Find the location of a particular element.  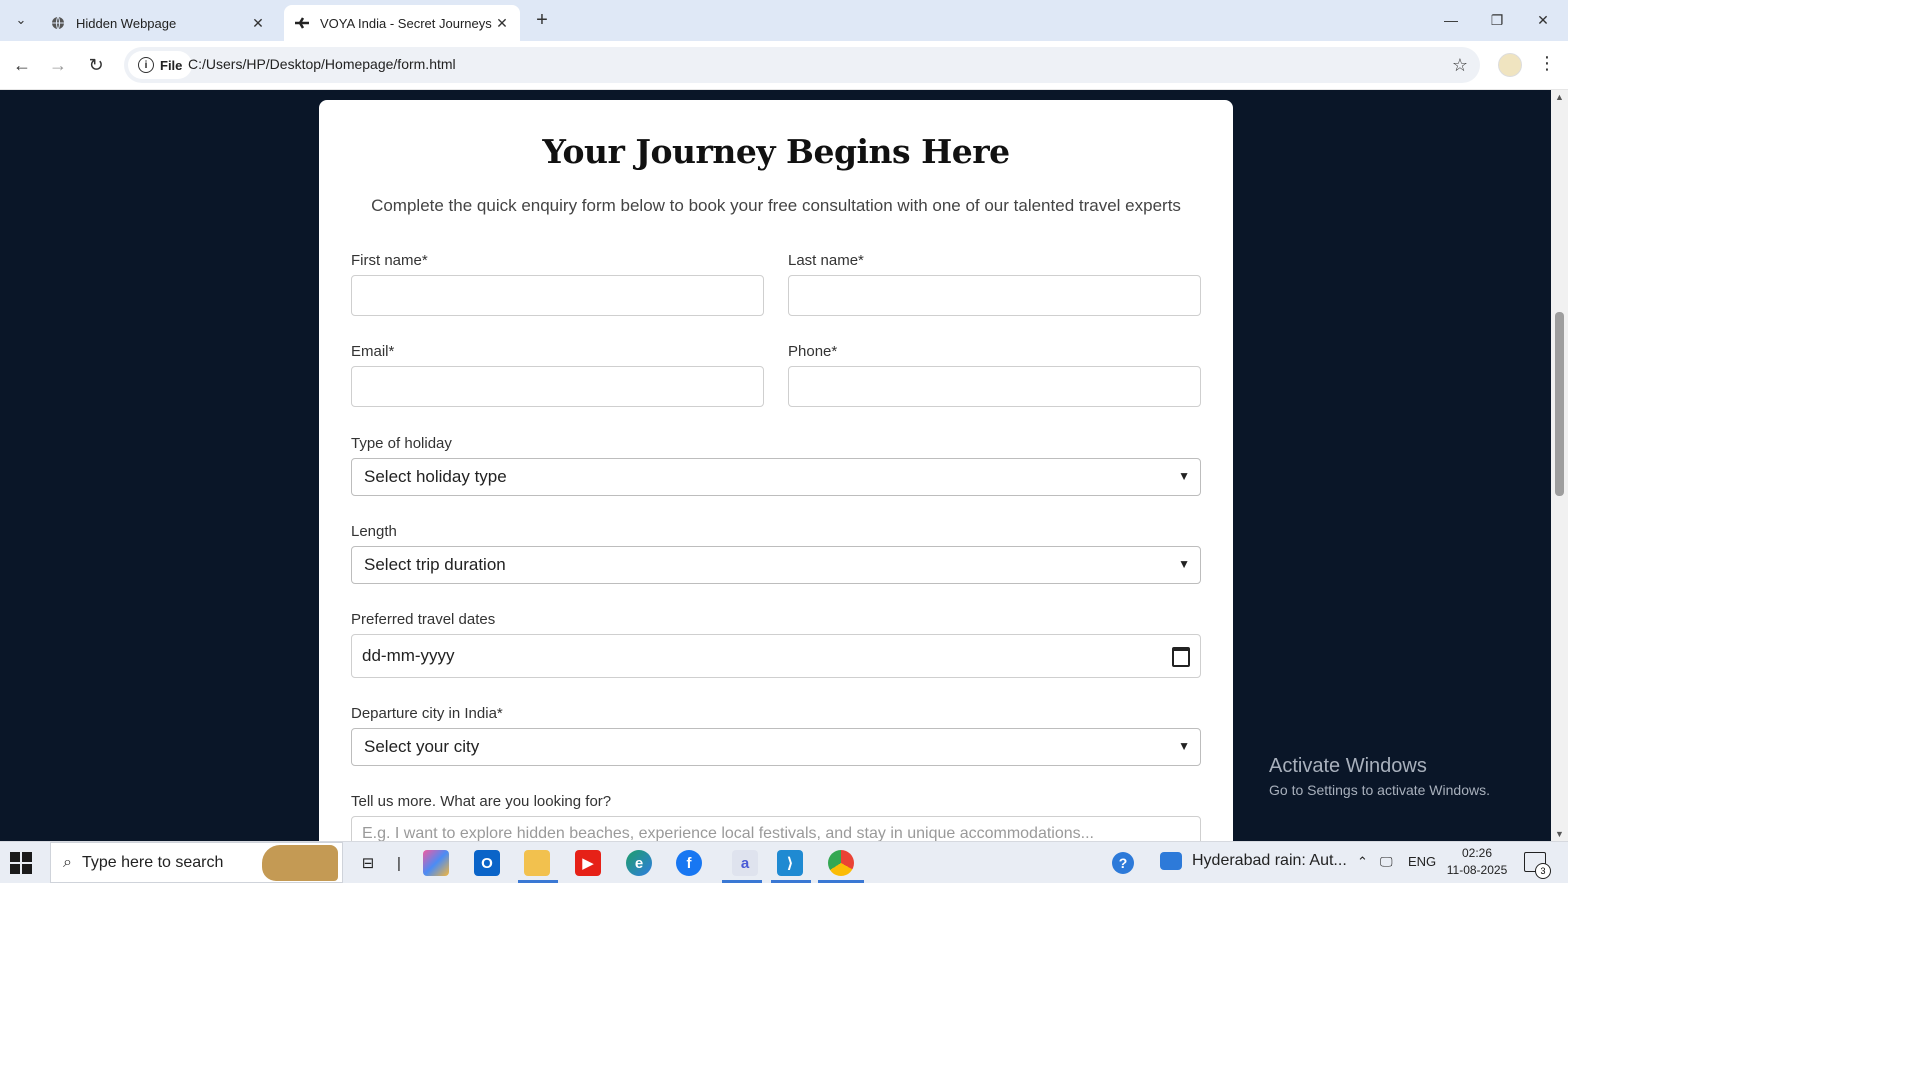

minimize-icon: — is located at coordinates (1451, 20).